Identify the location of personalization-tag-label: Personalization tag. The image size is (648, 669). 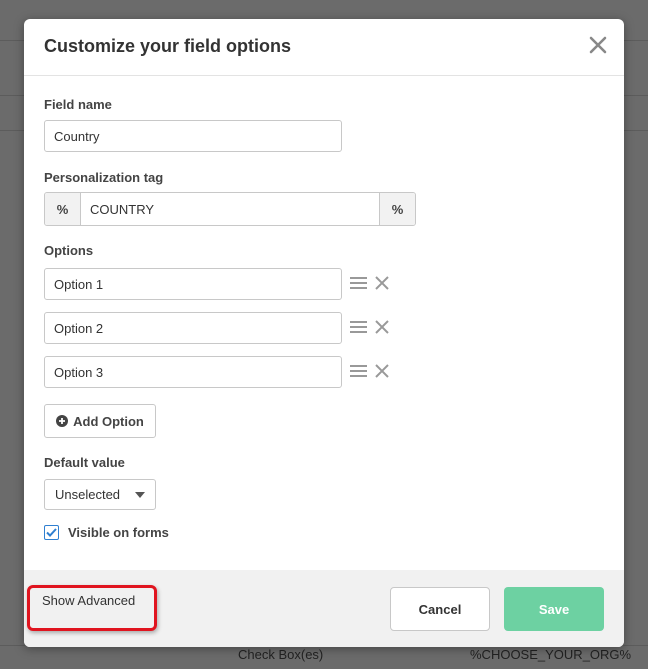
(104, 177).